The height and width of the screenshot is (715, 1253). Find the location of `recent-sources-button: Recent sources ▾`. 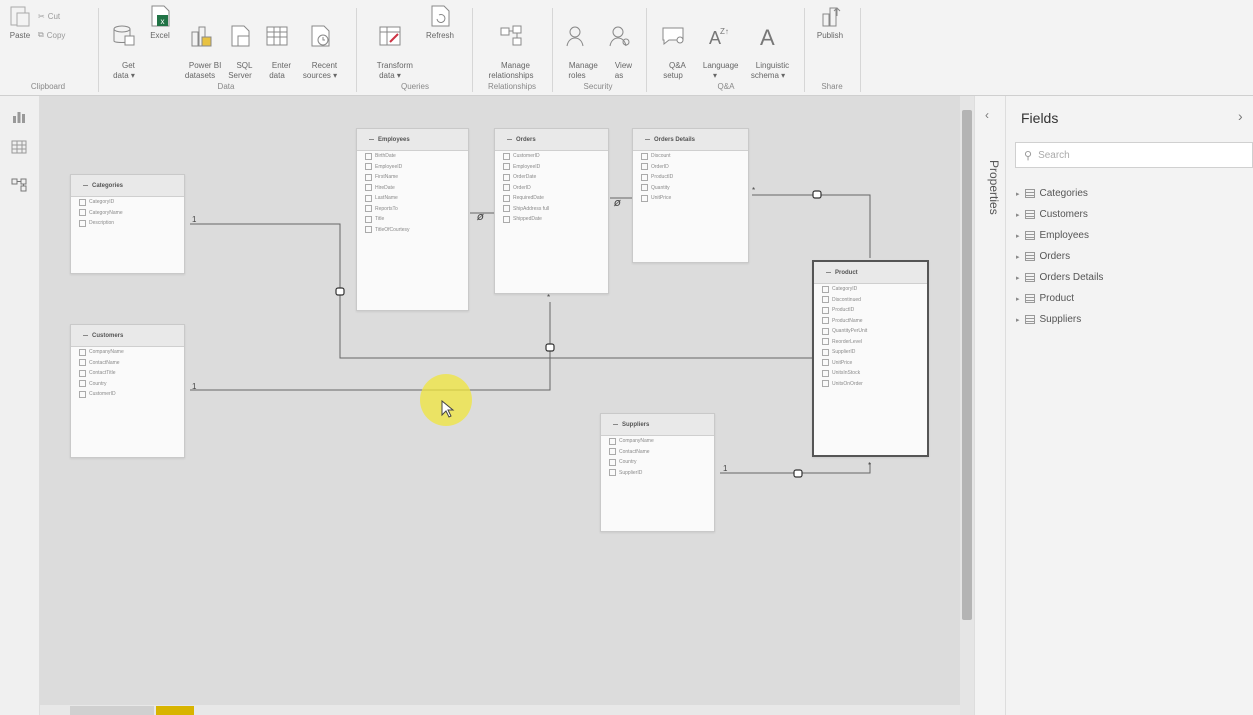

recent-sources-button: Recent sources ▾ is located at coordinates (320, 47).